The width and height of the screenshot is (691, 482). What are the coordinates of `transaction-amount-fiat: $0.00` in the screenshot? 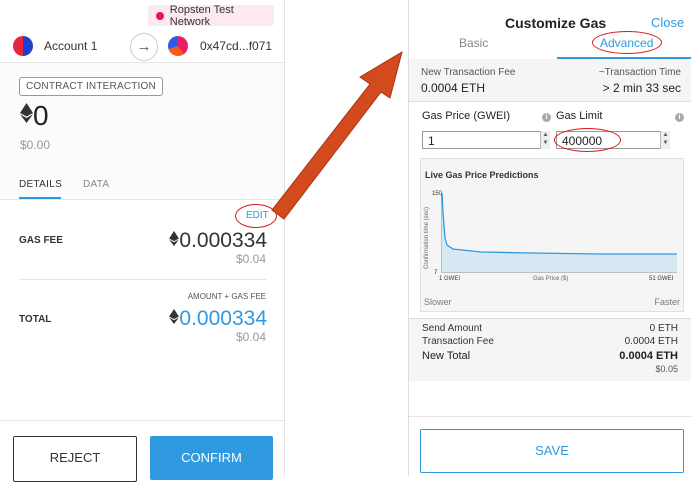 It's located at (35, 145).